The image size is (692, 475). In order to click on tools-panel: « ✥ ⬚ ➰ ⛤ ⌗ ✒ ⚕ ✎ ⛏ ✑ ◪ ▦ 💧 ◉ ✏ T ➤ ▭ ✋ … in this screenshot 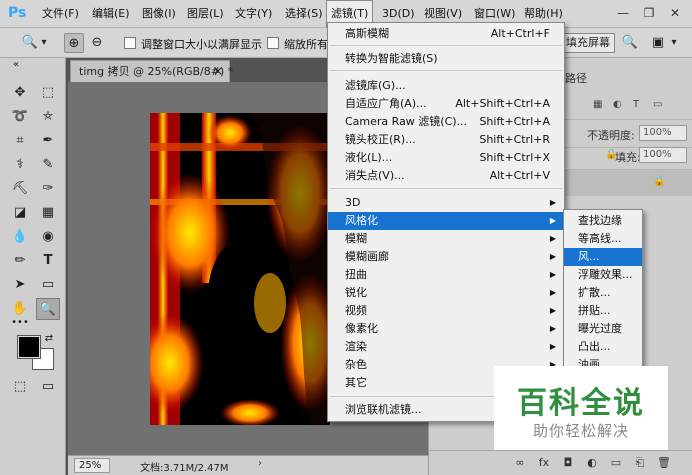, I will do `click(33, 266)`.